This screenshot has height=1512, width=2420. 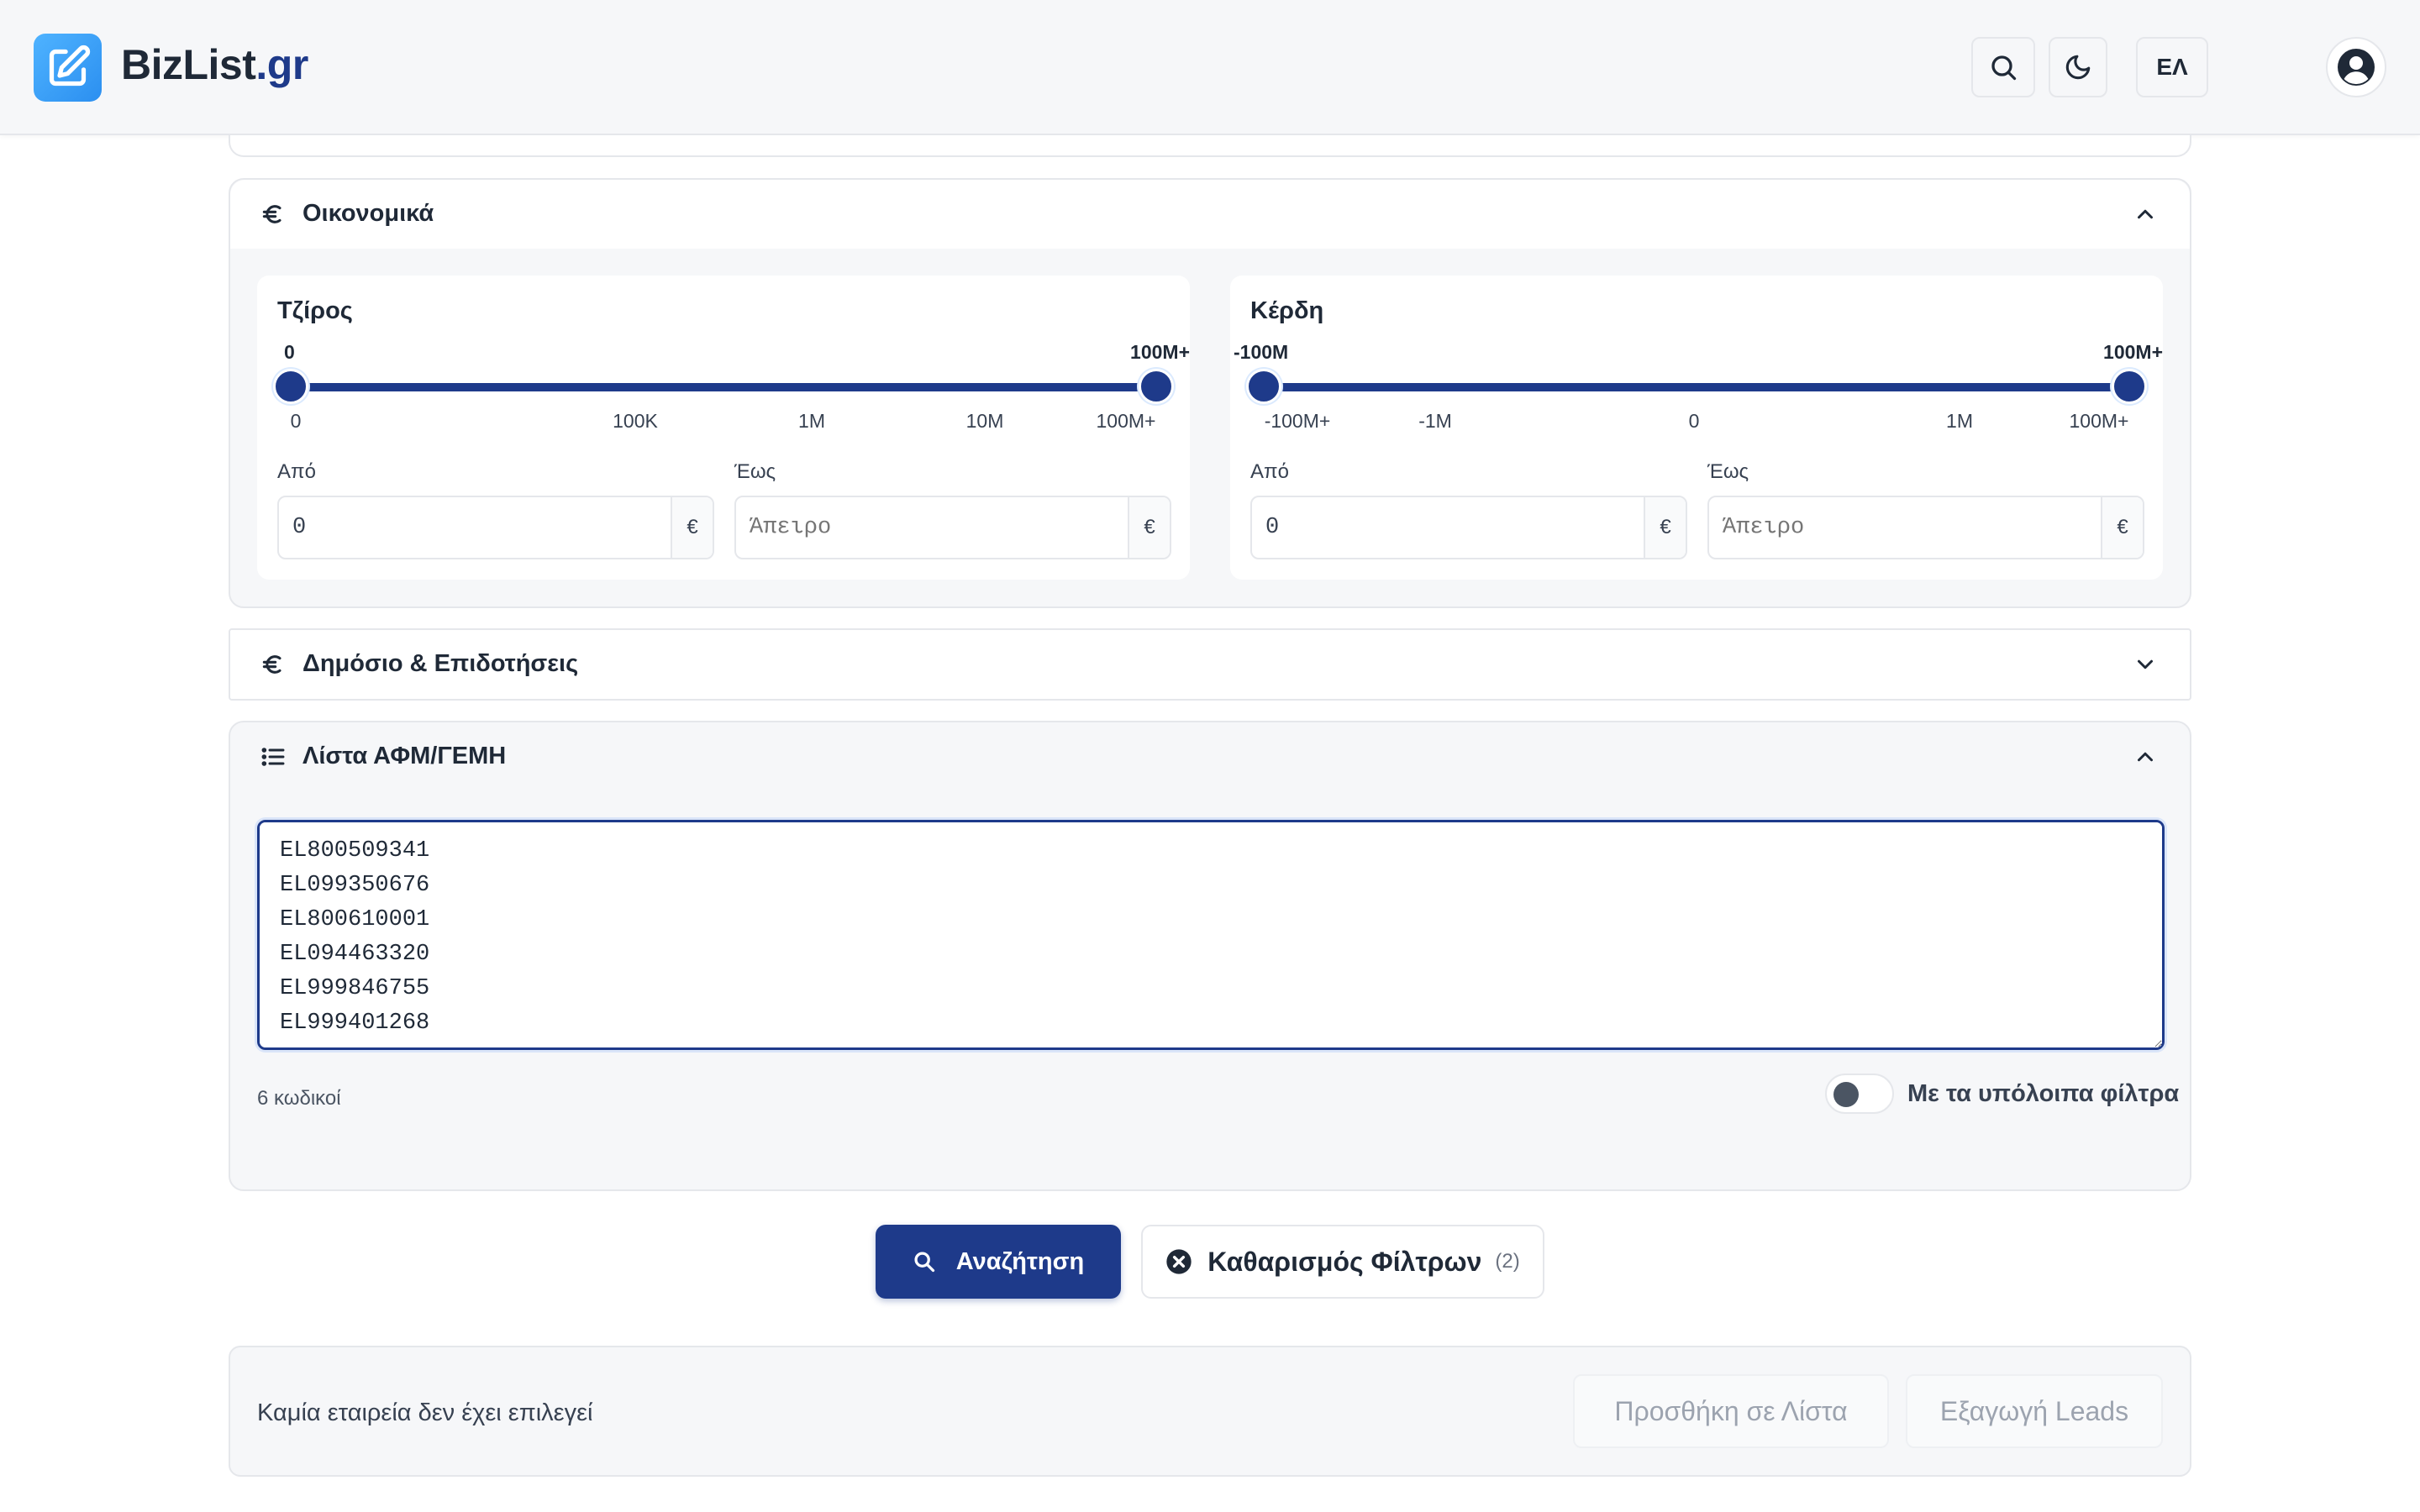 I want to click on search-button, so click(x=2003, y=67).